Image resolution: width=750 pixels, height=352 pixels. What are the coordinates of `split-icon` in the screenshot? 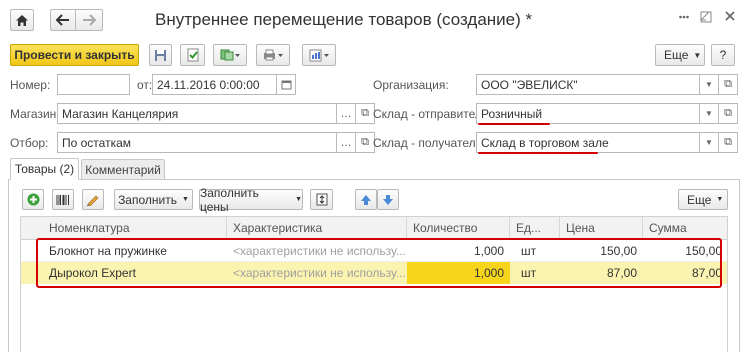 It's located at (321, 199).